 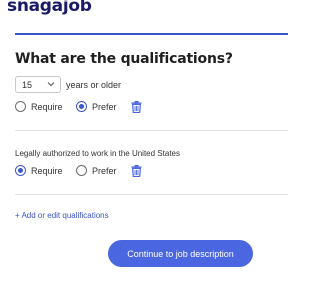 What do you see at coordinates (104, 171) in the screenshot?
I see `q2-prefer-label: Prefer` at bounding box center [104, 171].